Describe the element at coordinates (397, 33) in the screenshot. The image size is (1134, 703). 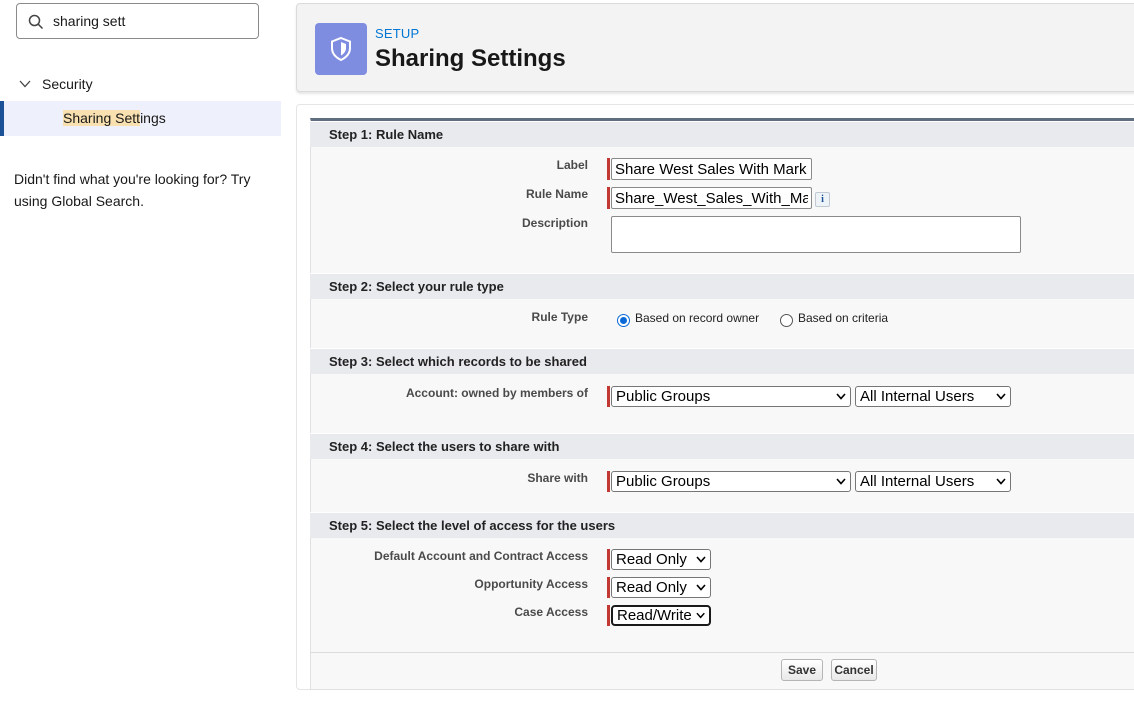
I see `breadcrumb: SETUP` at that location.